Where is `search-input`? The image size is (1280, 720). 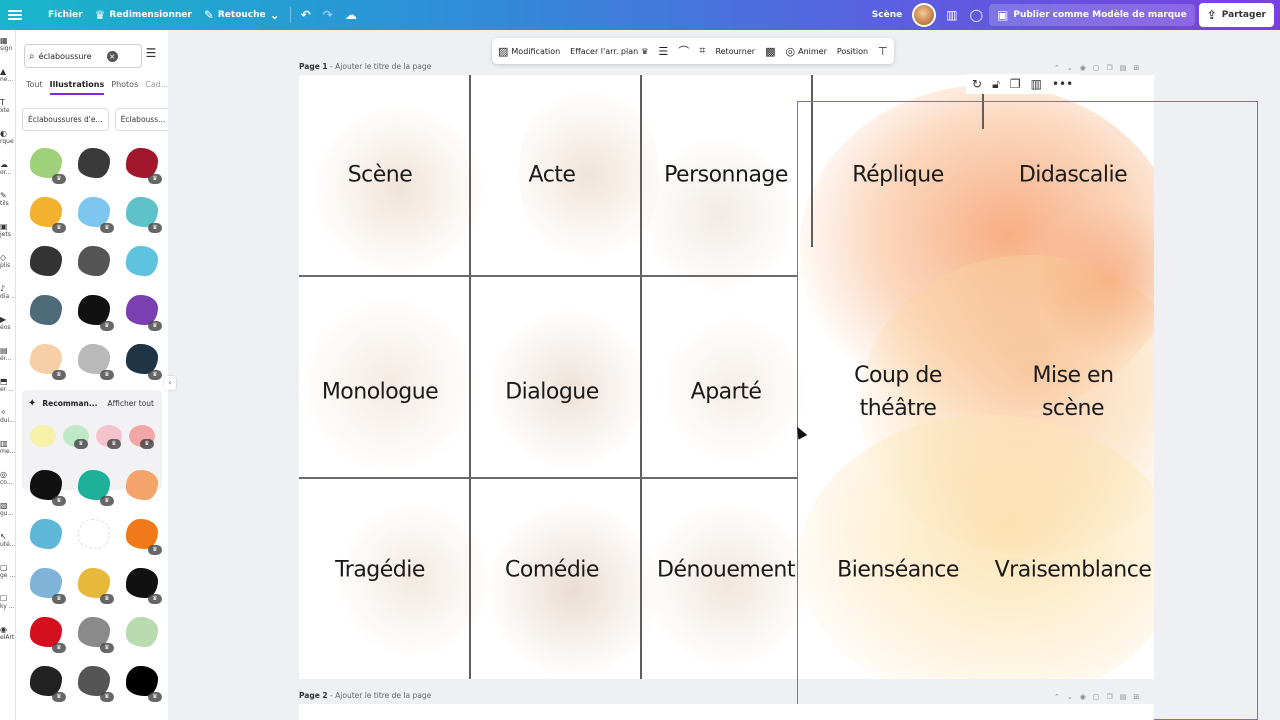 search-input is located at coordinates (70, 56).